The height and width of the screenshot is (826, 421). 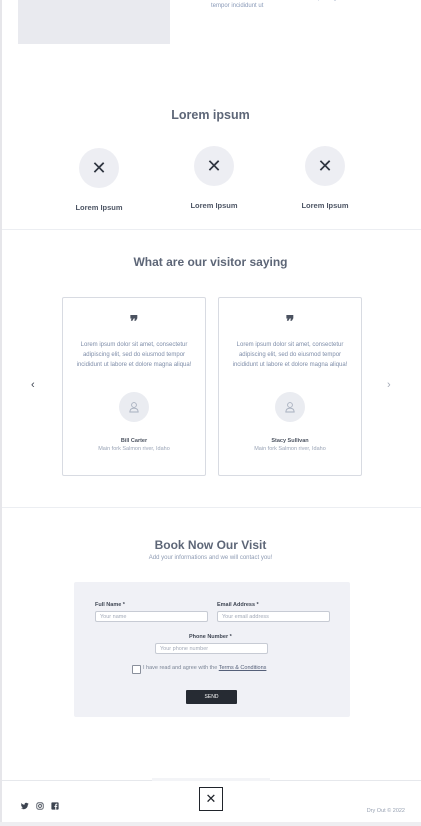 I want to click on email-label: Email Address *, so click(x=238, y=605).